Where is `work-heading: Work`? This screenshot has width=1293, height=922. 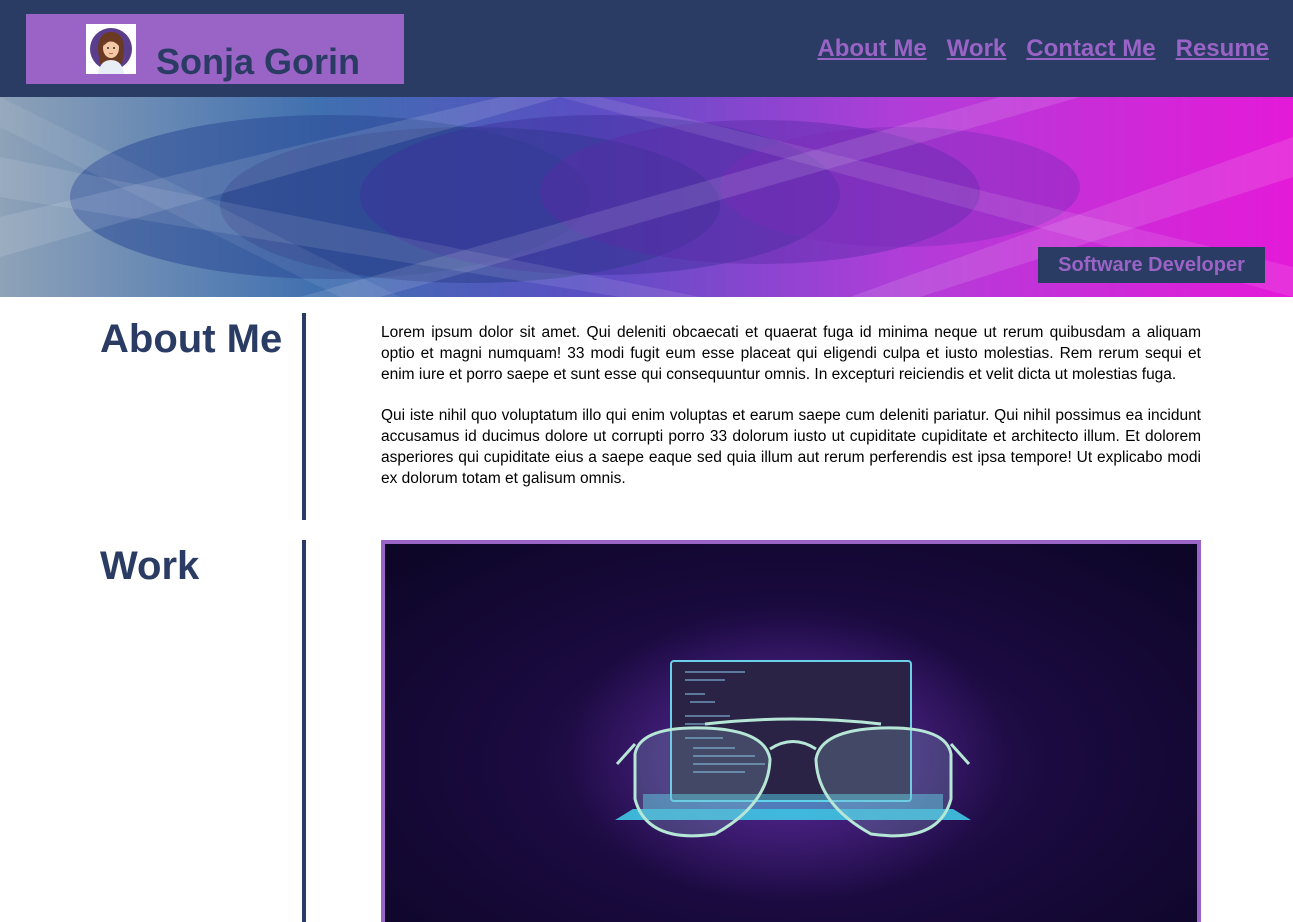
work-heading: Work is located at coordinates (150, 566).